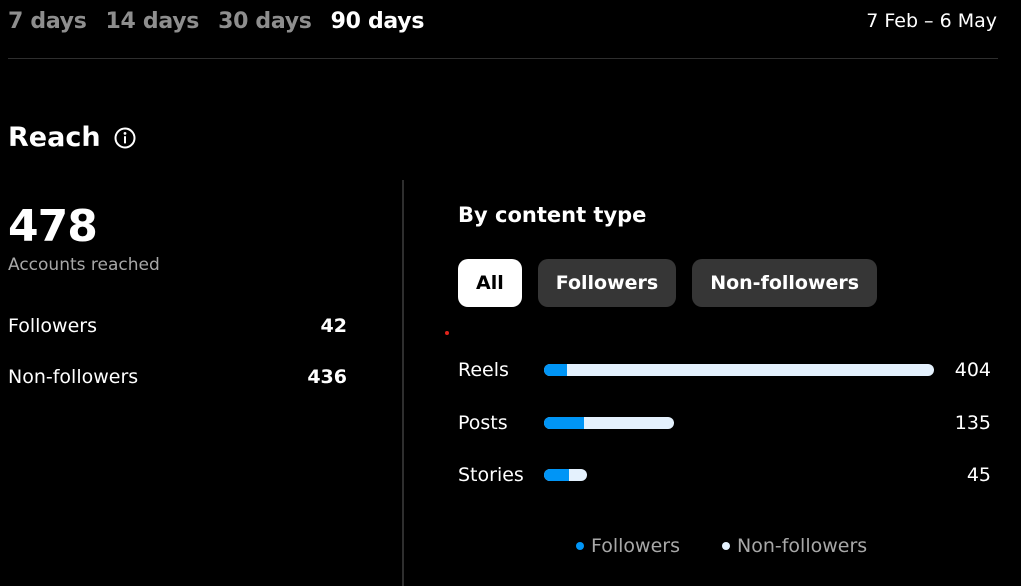  What do you see at coordinates (978, 475) in the screenshot?
I see `content-row-value: 45` at bounding box center [978, 475].